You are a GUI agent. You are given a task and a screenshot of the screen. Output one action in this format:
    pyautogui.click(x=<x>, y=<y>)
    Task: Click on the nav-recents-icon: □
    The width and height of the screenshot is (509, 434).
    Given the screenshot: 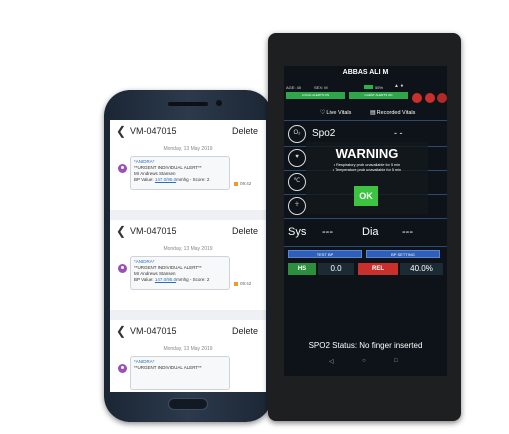 What is the action you would take?
    pyautogui.click(x=396, y=361)
    